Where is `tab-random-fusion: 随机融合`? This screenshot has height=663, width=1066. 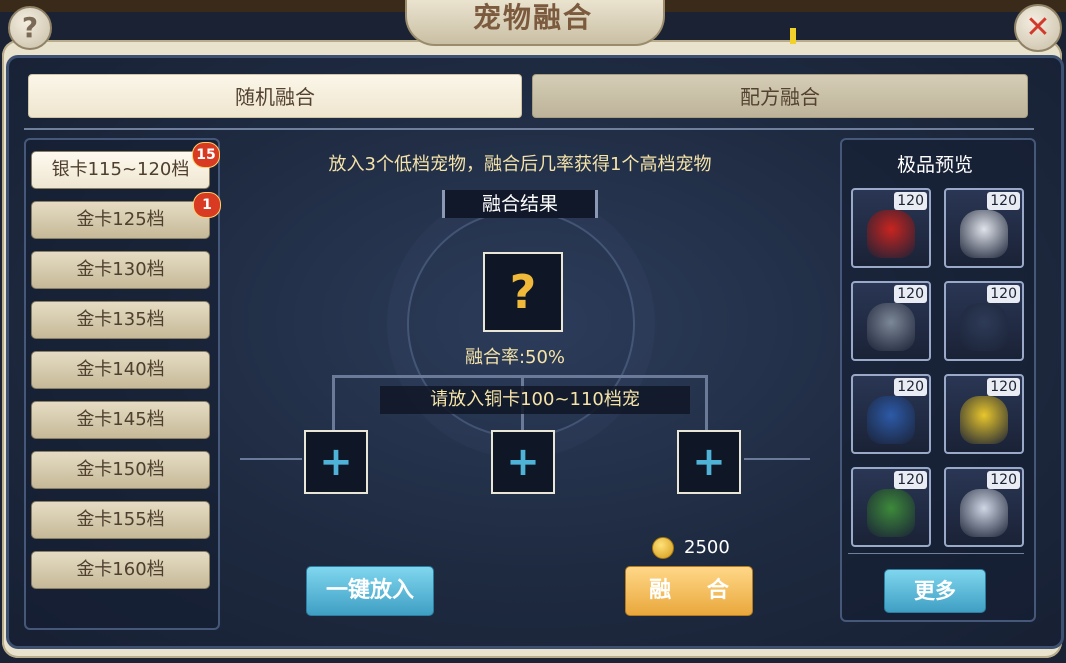 tab-random-fusion: 随机融合 is located at coordinates (275, 96).